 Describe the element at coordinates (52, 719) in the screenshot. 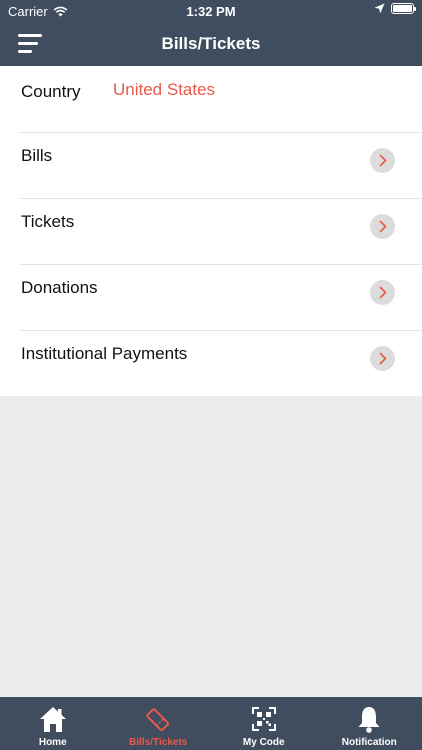

I see `home-icon` at that location.